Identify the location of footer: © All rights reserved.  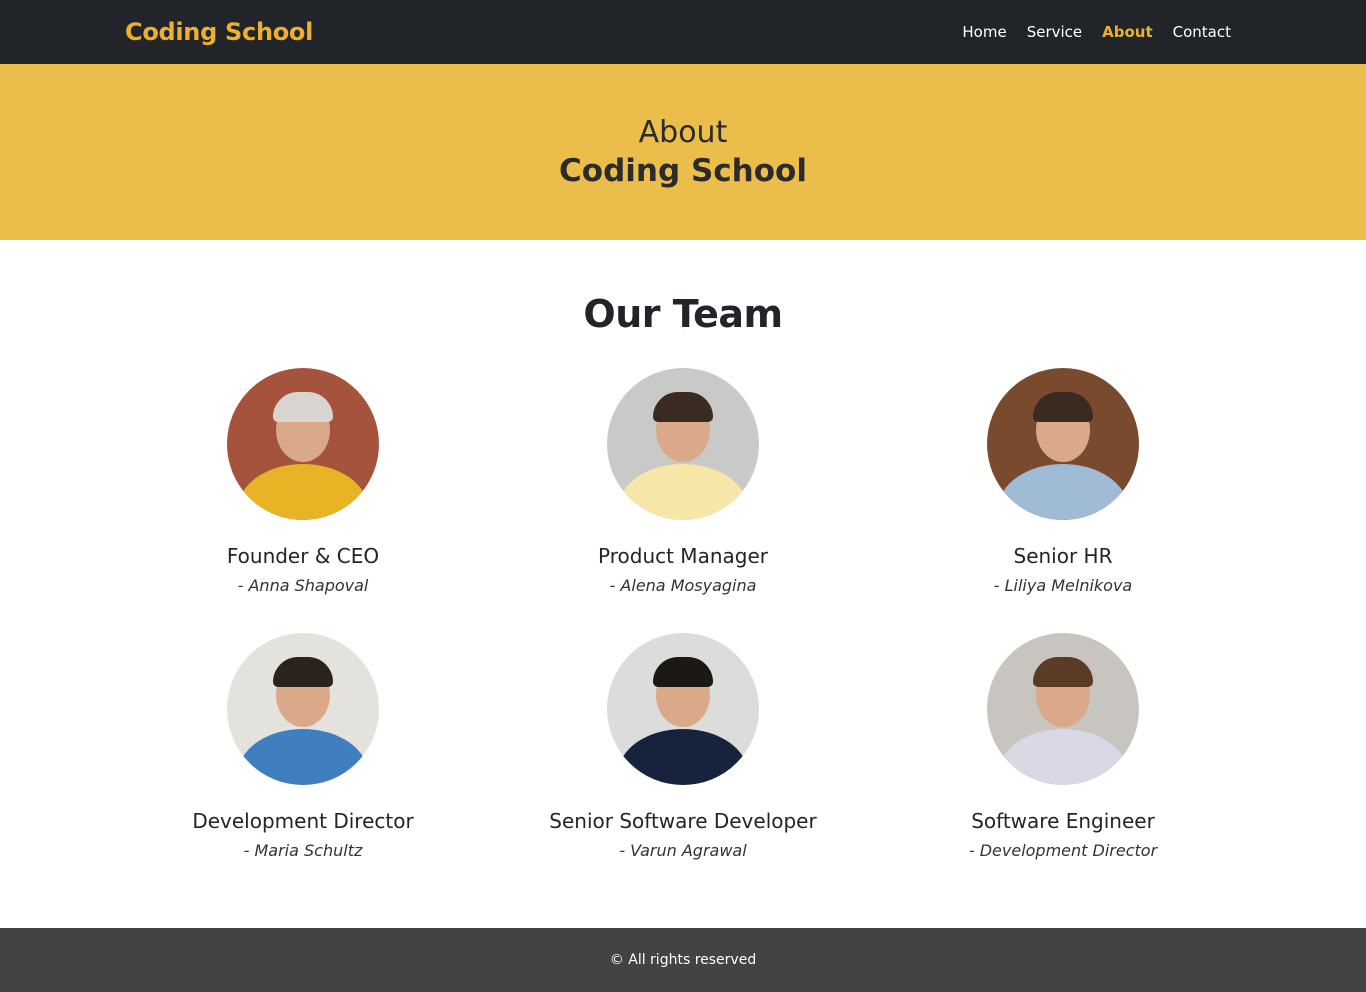
(683, 960).